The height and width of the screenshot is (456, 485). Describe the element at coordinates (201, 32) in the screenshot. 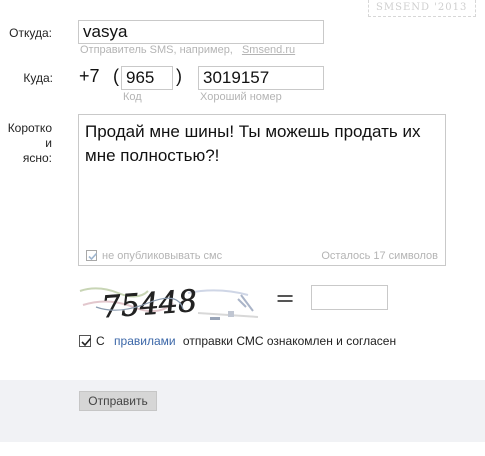

I see `from-input: vasya` at that location.